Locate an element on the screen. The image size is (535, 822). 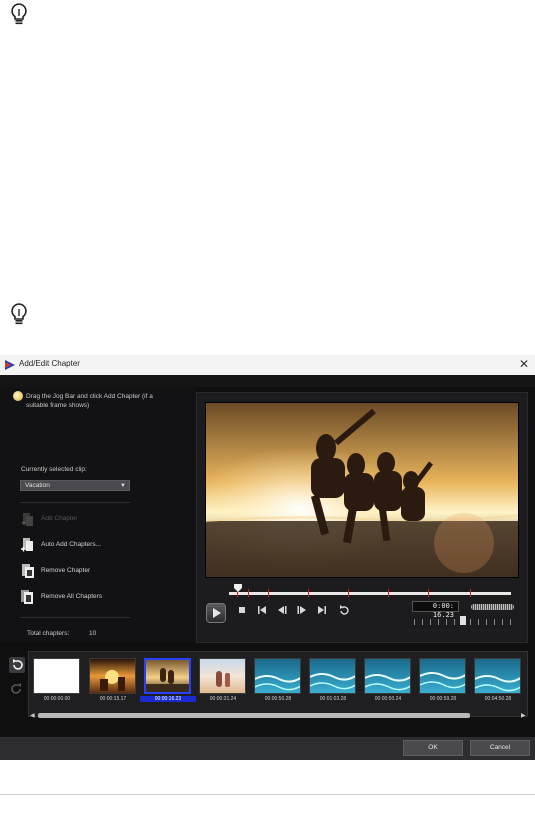
thumbnail-timecode: 00:04:50.28 is located at coordinates (498, 699).